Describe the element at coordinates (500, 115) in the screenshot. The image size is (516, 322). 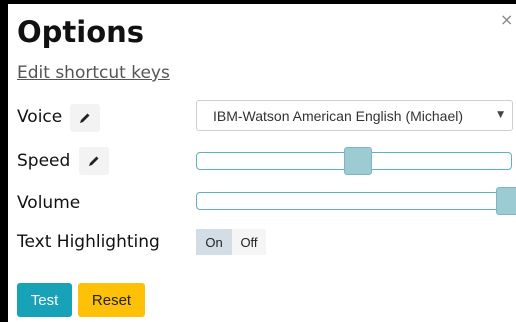
I see `chevron-down-icon: ▼` at that location.